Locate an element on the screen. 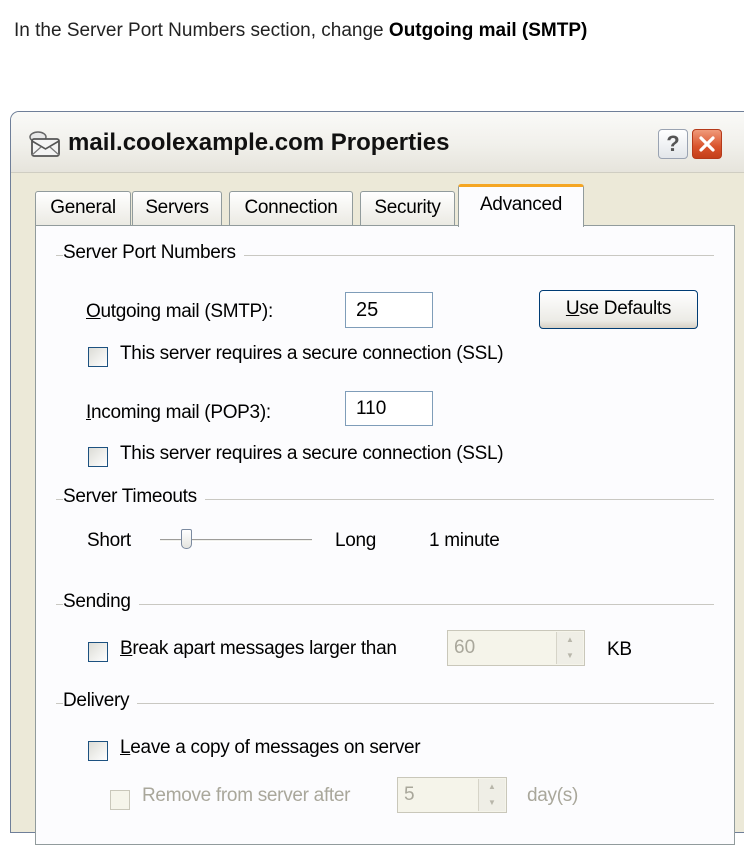  tab-servers: Servers is located at coordinates (177, 208).